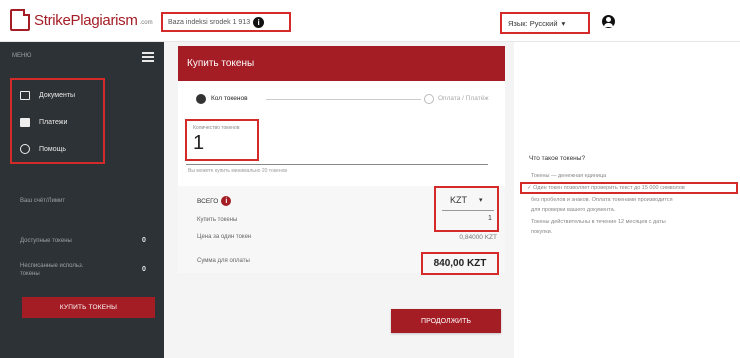 The height and width of the screenshot is (358, 740). Describe the element at coordinates (25, 95) in the screenshot. I see `folder-icon` at that location.